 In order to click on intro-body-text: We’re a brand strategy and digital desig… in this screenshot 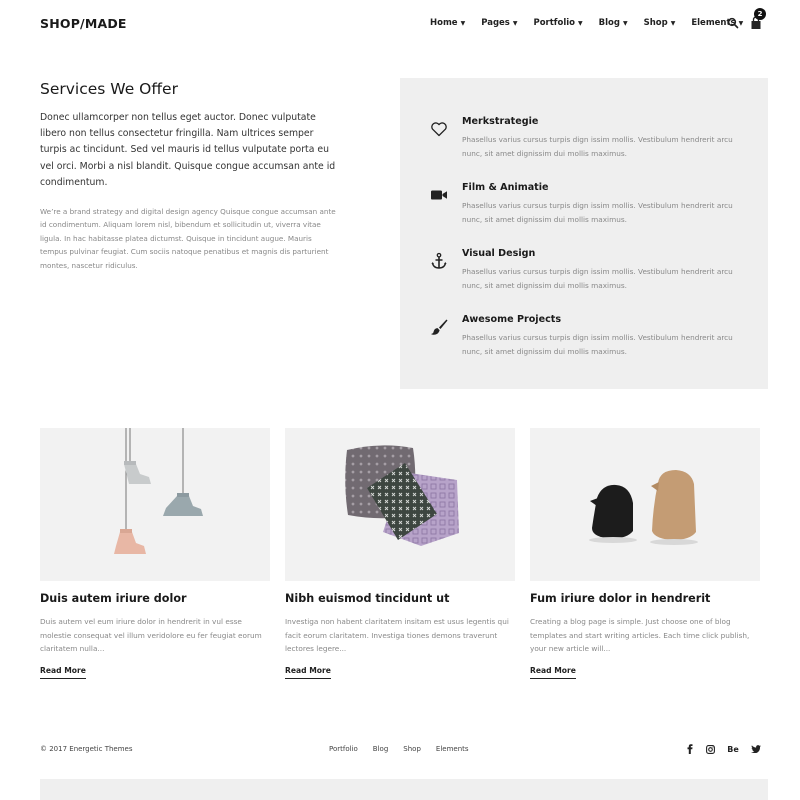, I will do `click(188, 238)`.